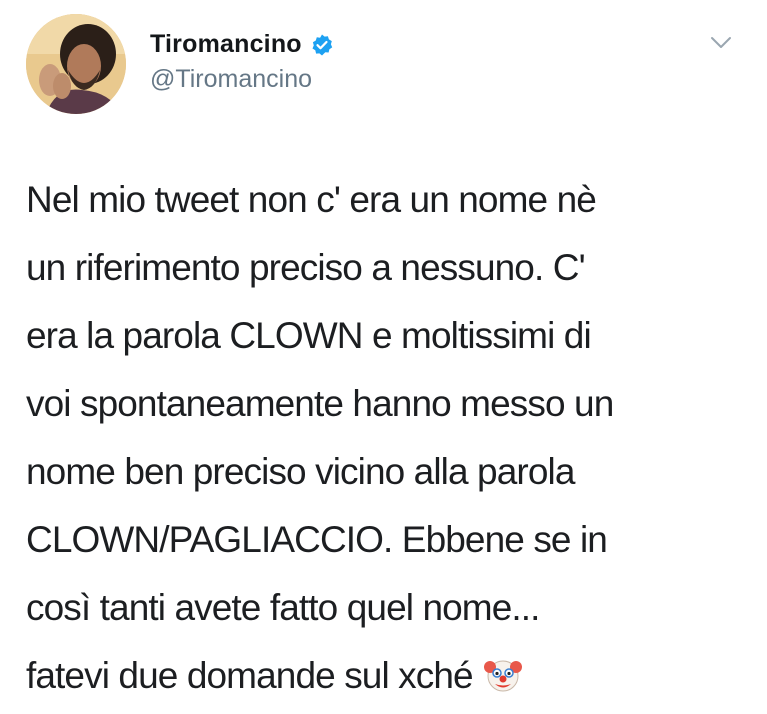 This screenshot has height=714, width=767. What do you see at coordinates (320, 403) in the screenshot?
I see `tweet-text-line: voi spontaneamente hanno messo un` at bounding box center [320, 403].